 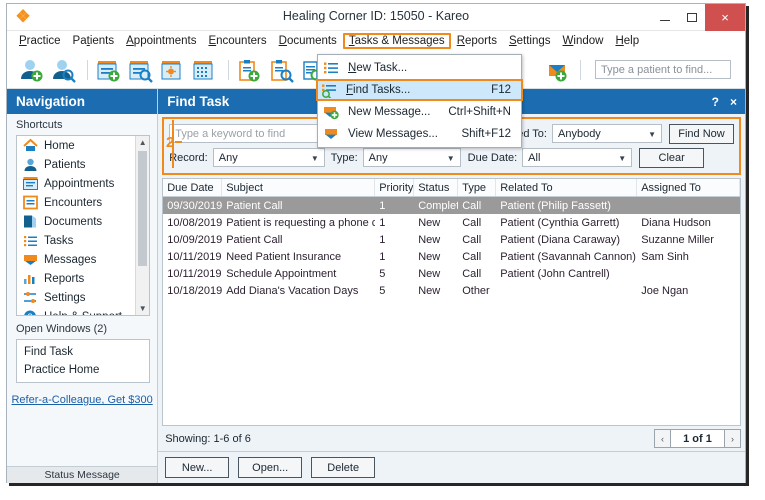 I want to click on find-now-button: Find Now, so click(x=701, y=133).